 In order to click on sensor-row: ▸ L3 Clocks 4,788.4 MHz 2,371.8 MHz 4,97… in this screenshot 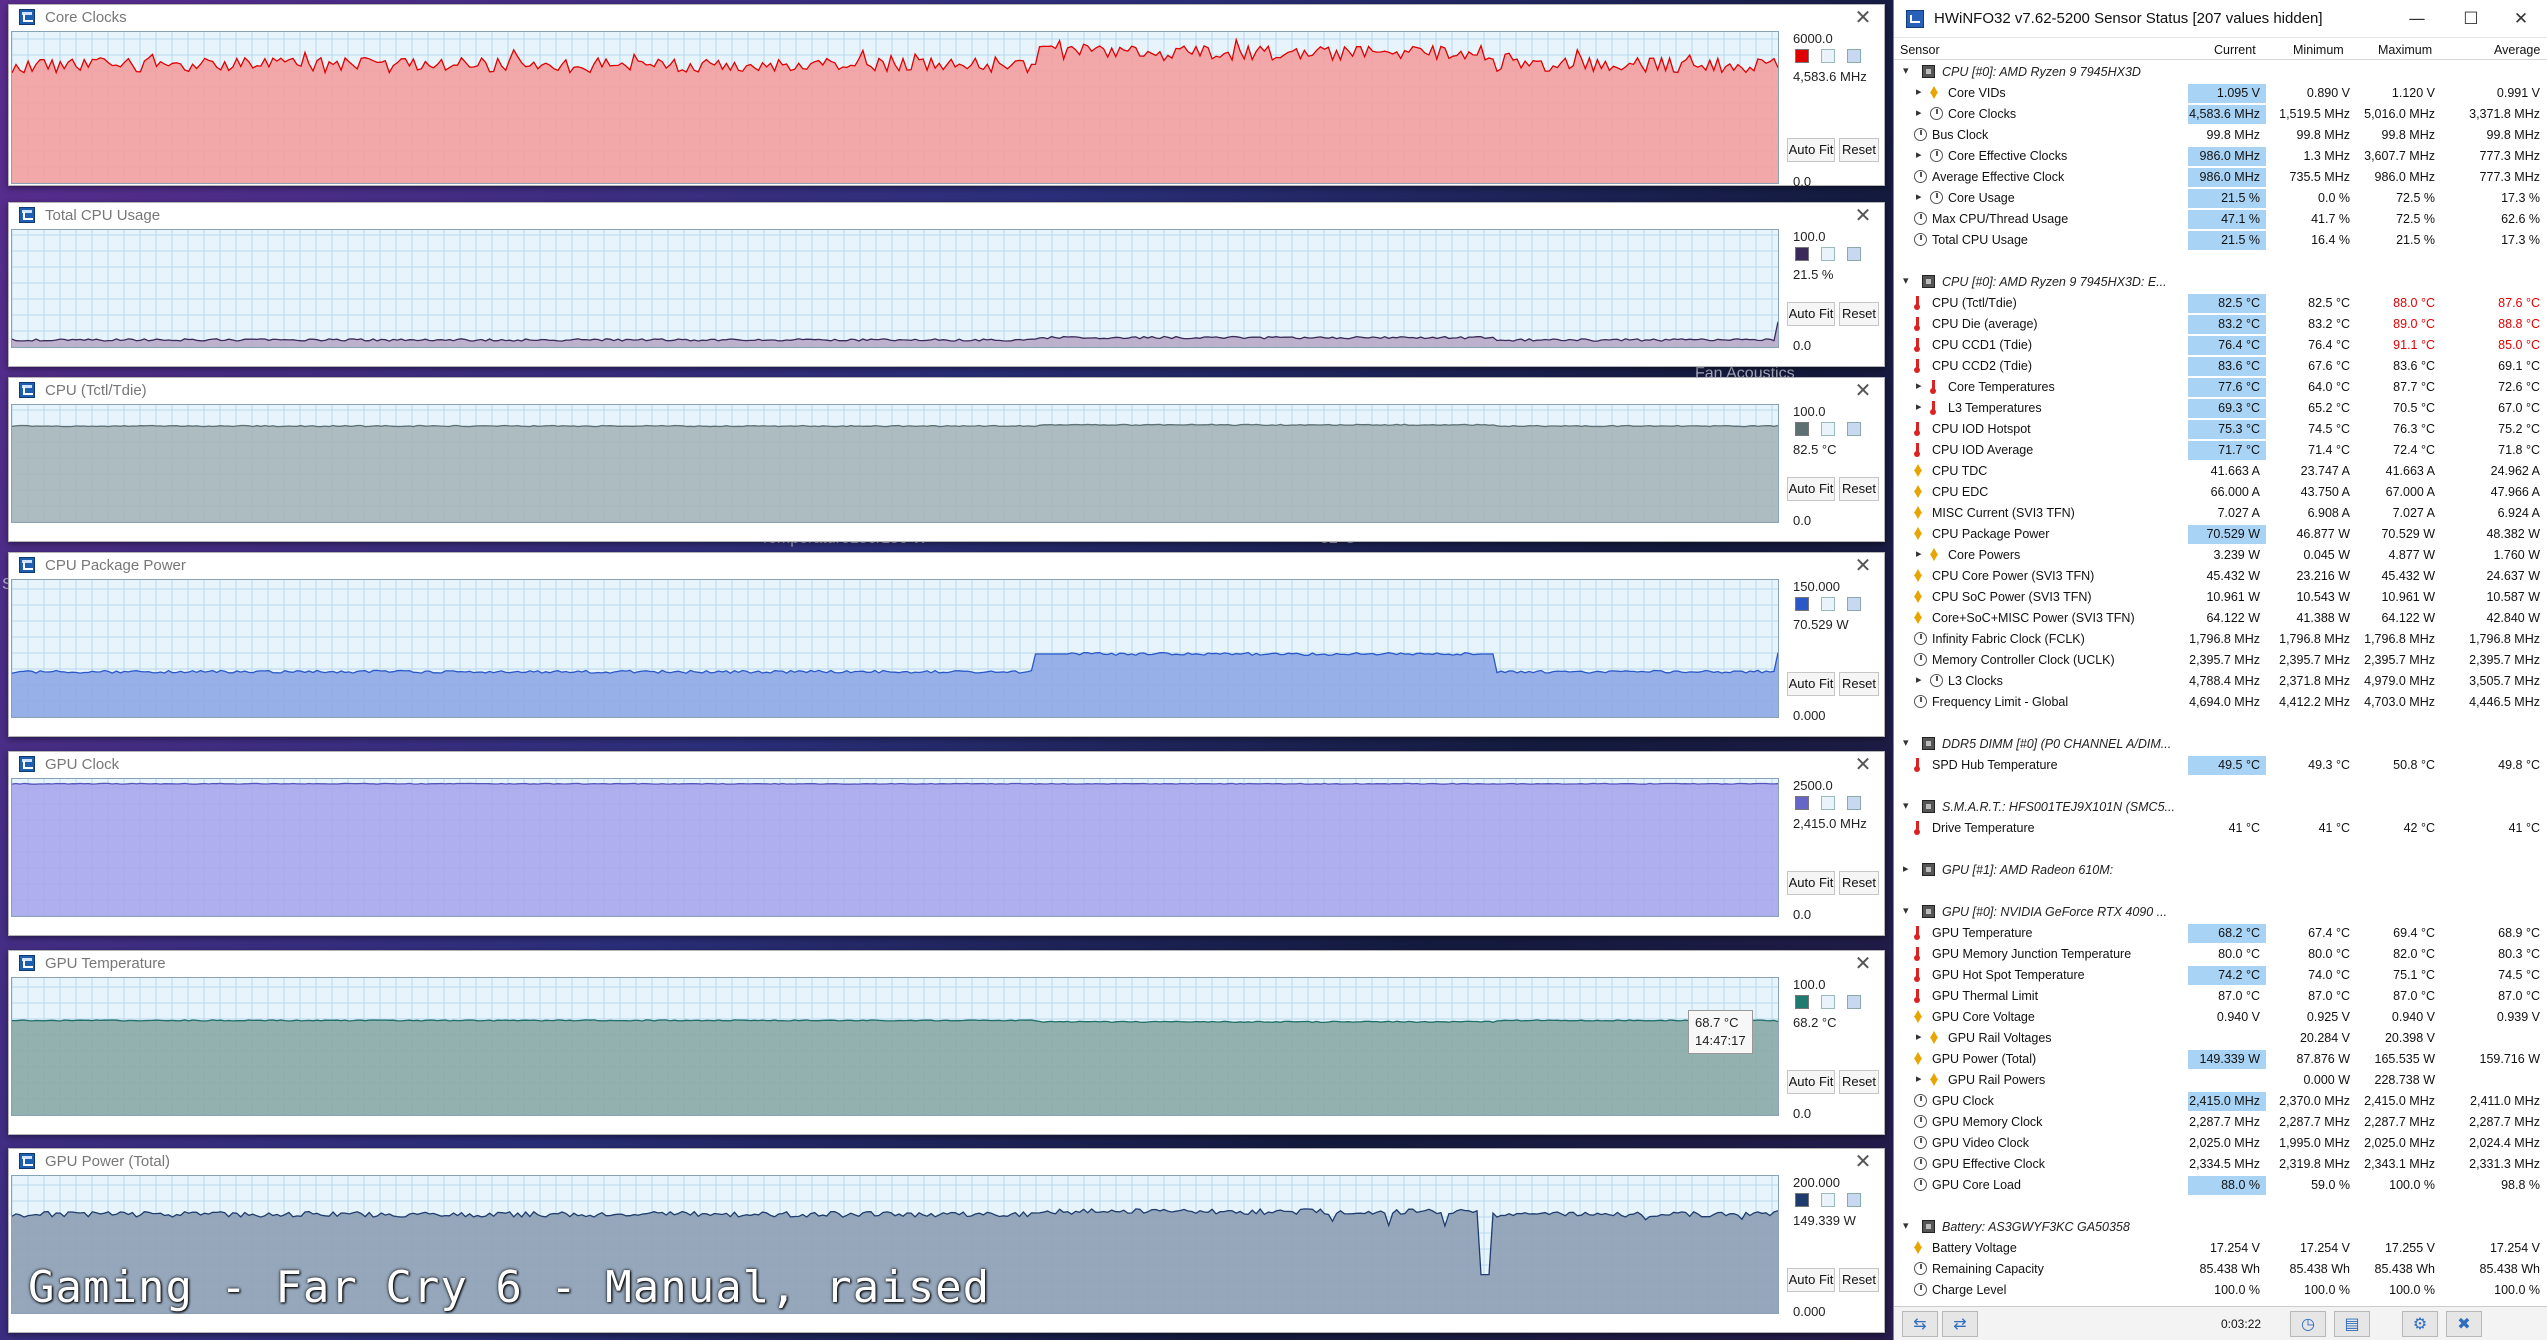, I will do `click(2220, 681)`.